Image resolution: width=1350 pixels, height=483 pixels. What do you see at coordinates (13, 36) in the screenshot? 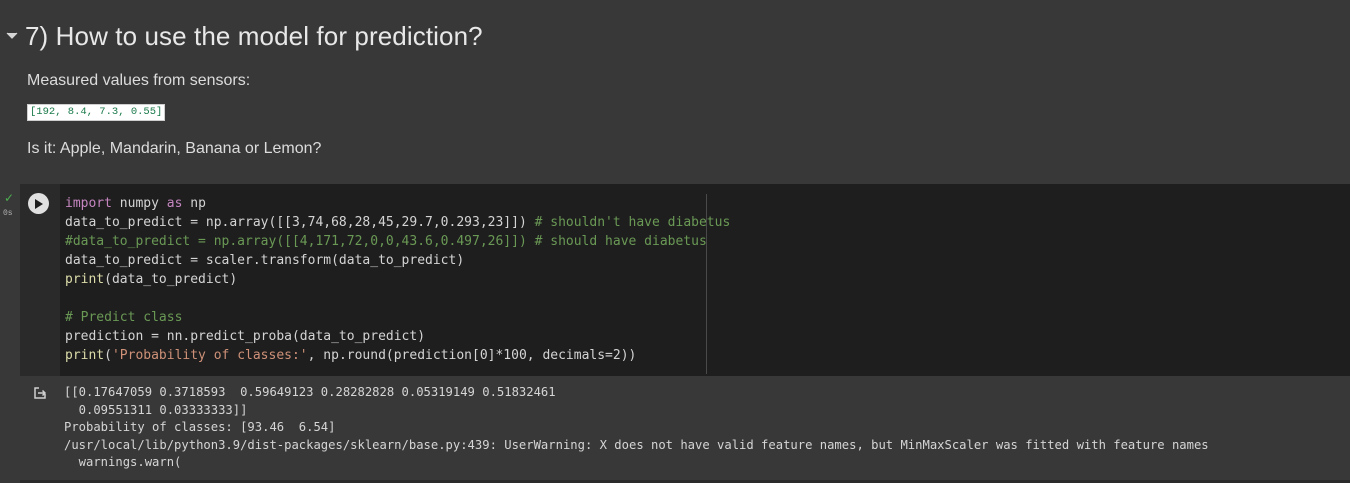
I see `caret-down-icon` at bounding box center [13, 36].